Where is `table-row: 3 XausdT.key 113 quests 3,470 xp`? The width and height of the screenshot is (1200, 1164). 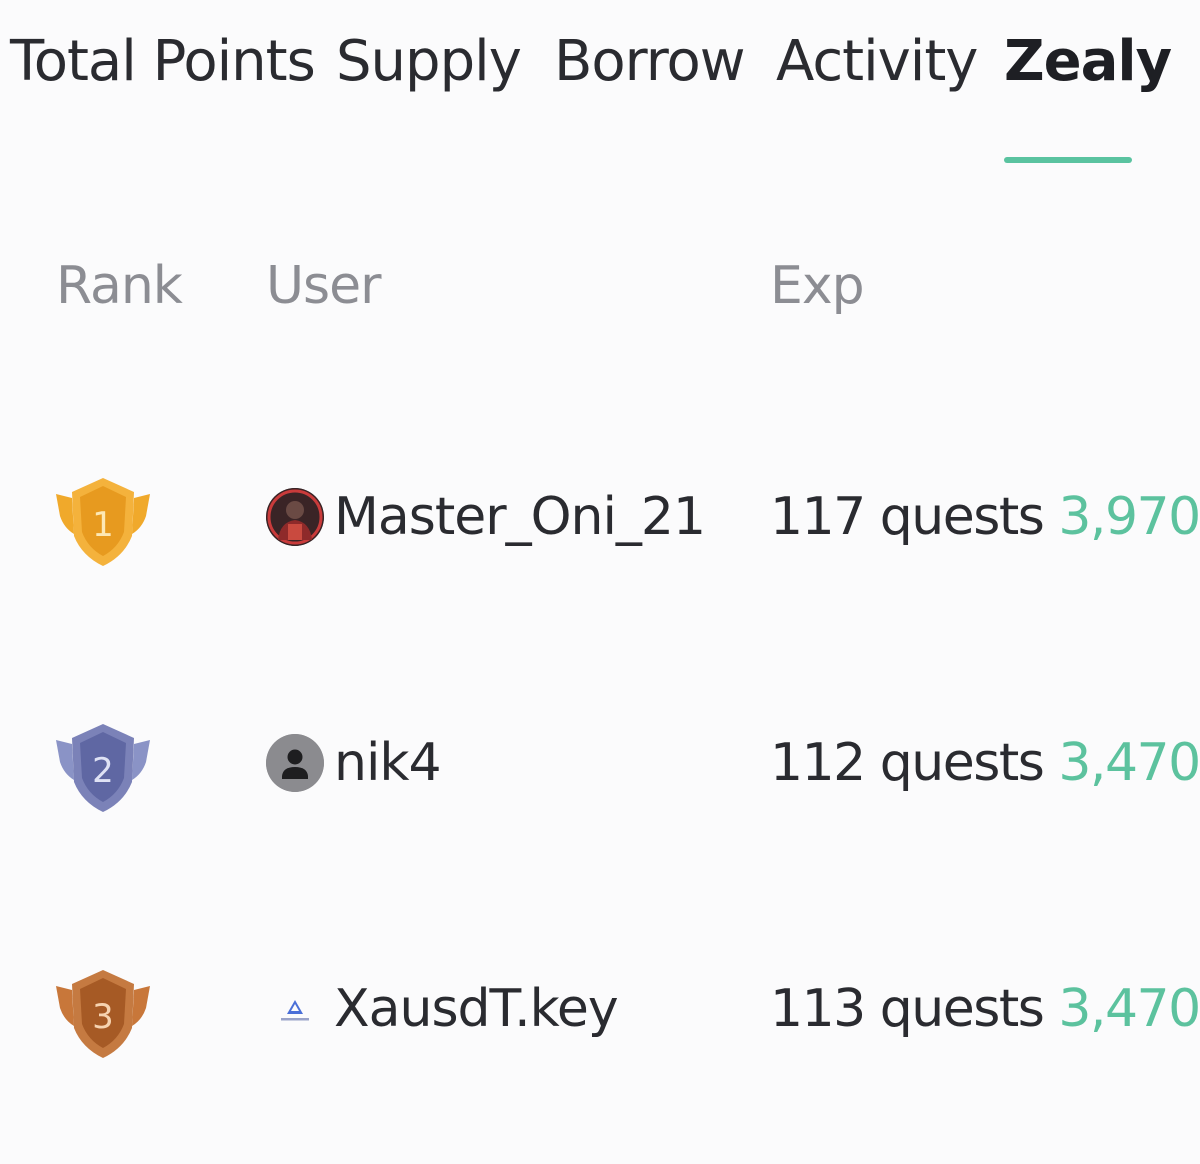 table-row: 3 XausdT.key 113 quests 3,470 xp is located at coordinates (600, 1014).